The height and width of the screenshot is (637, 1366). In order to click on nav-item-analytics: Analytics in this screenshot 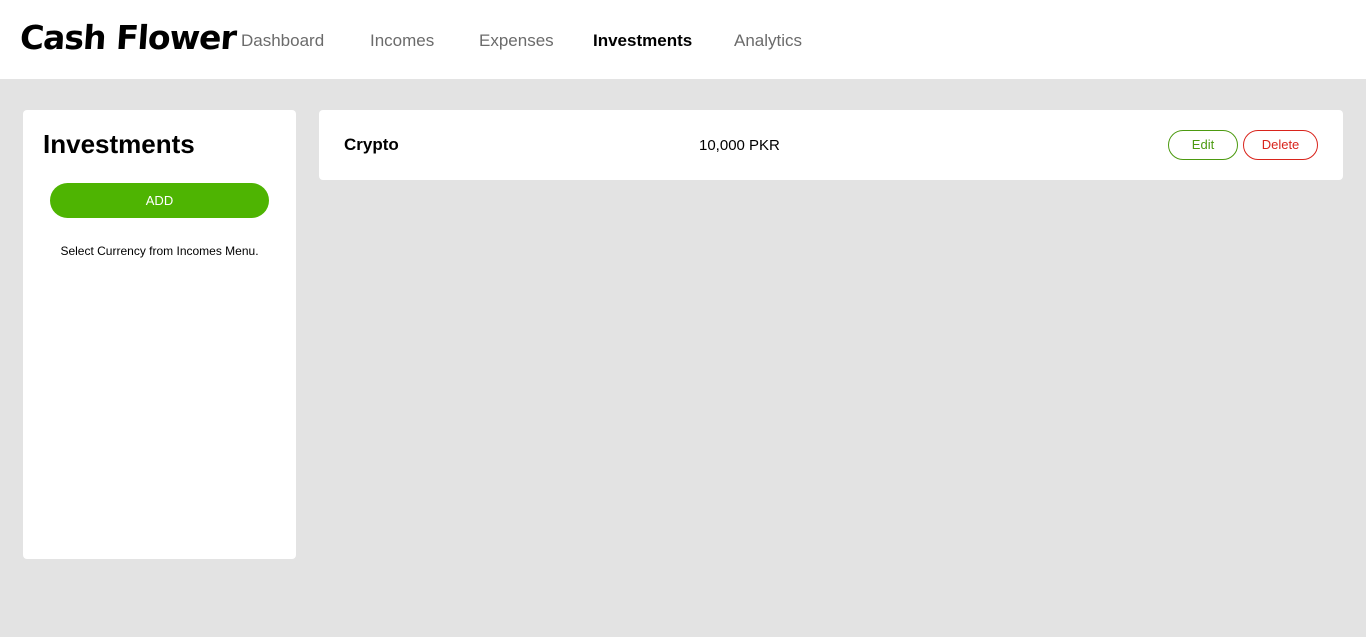, I will do `click(768, 41)`.